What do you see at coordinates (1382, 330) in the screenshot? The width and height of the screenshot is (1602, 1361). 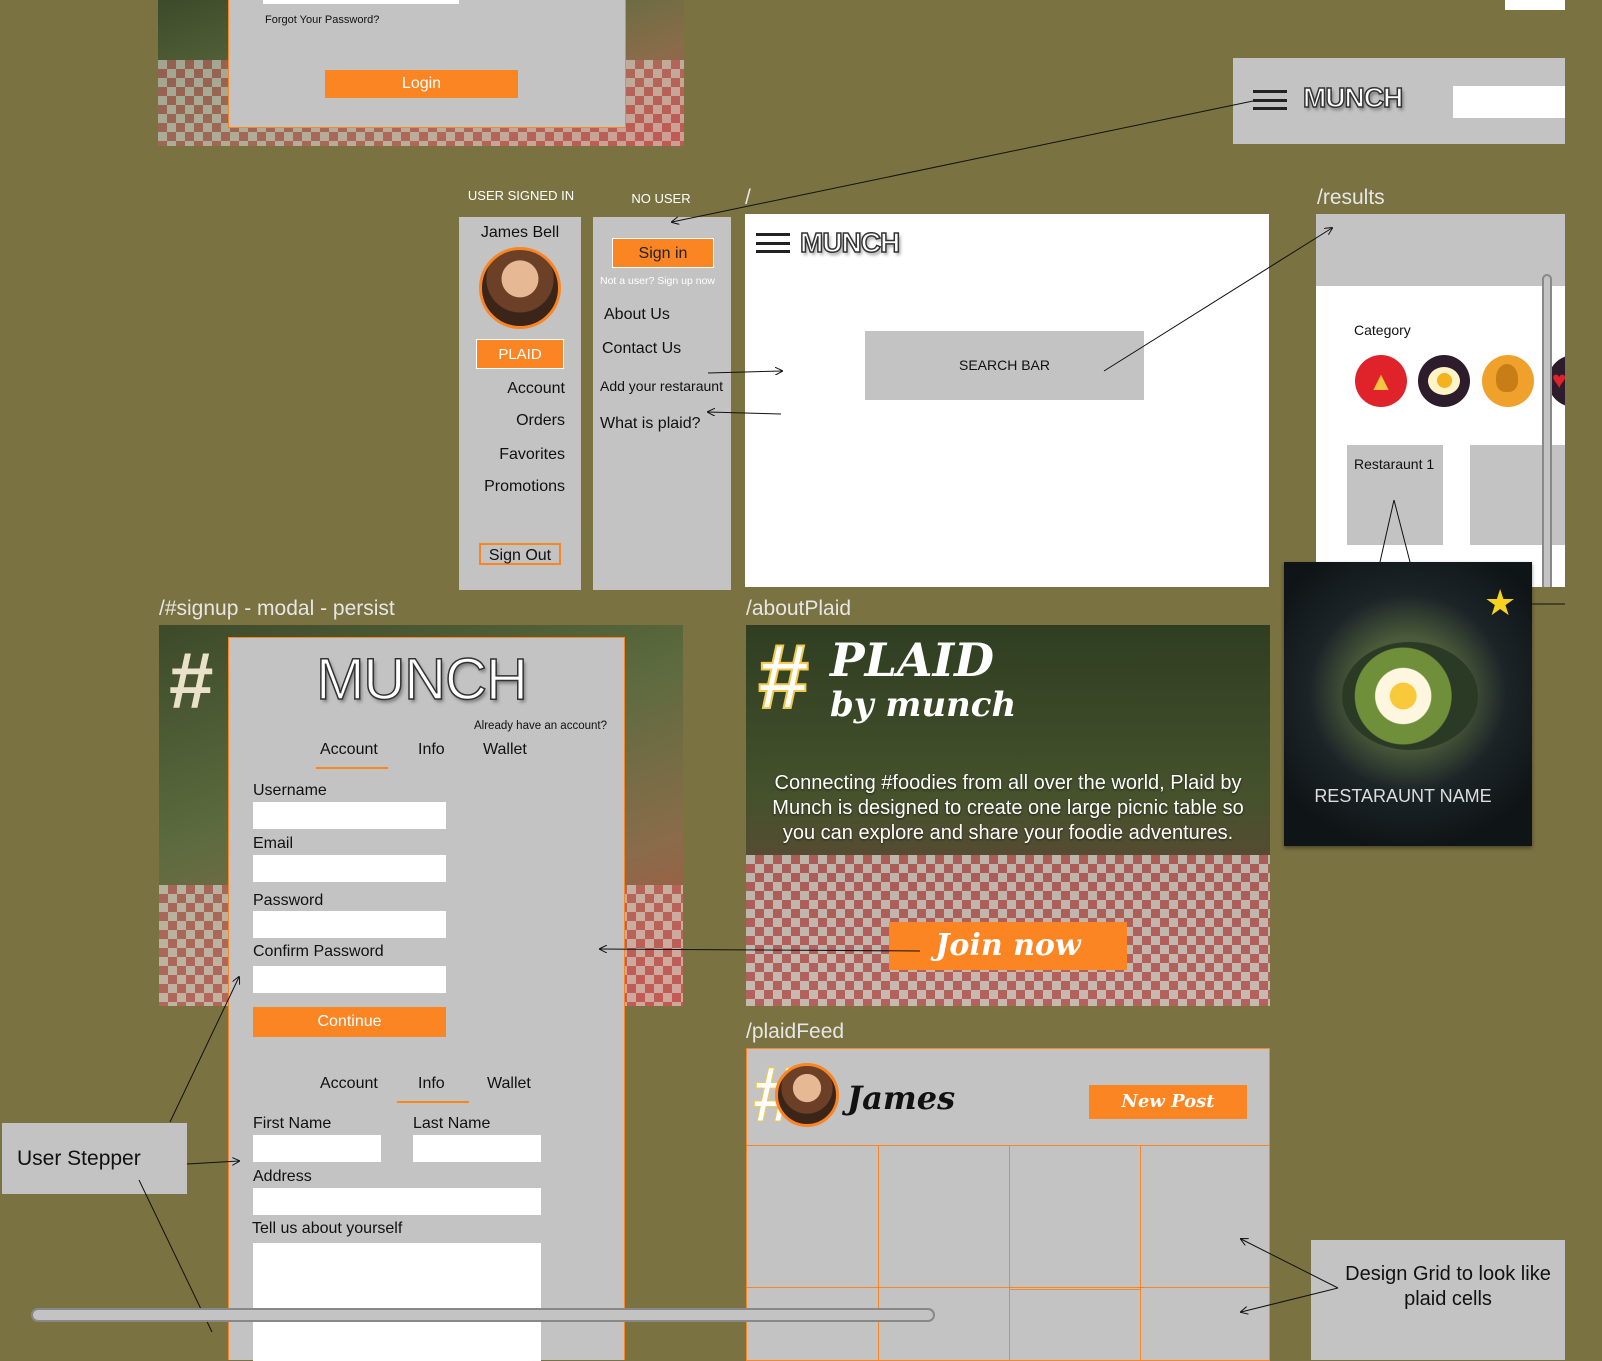 I see `category-label: Category` at bounding box center [1382, 330].